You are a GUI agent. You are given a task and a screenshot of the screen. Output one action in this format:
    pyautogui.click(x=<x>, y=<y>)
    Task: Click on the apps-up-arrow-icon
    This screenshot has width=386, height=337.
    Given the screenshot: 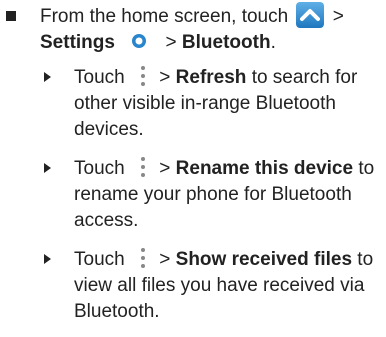 What is the action you would take?
    pyautogui.click(x=310, y=15)
    